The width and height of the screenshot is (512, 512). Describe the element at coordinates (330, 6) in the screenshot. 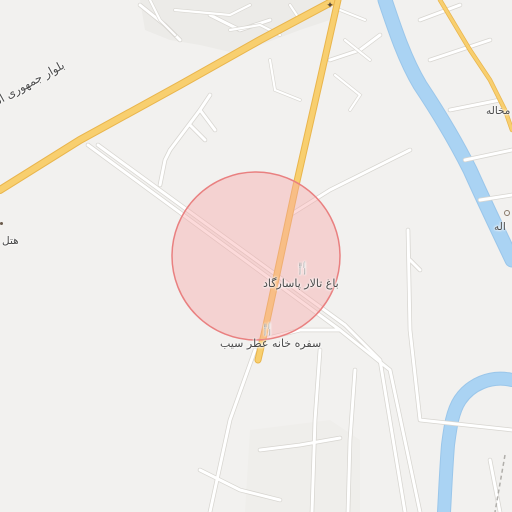

I see `poi-marker-icon: ✦` at that location.